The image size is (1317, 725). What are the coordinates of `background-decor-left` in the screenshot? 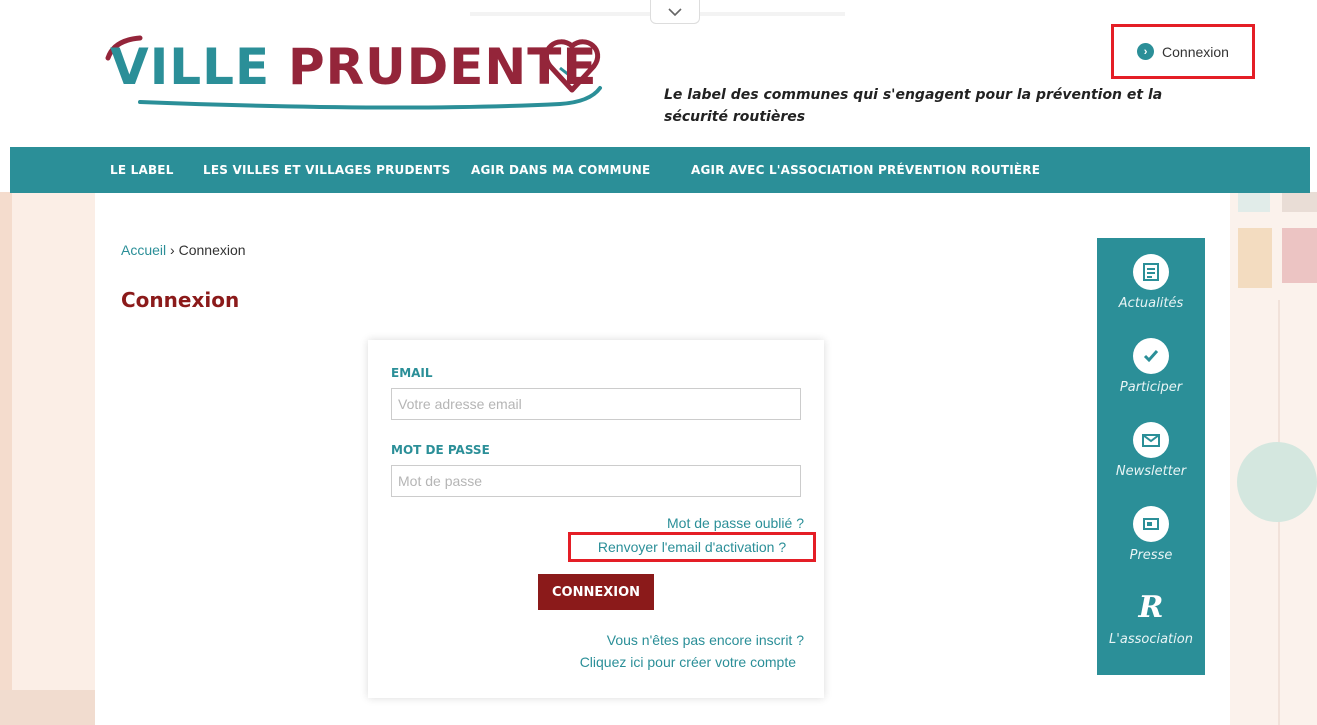 It's located at (47, 458).